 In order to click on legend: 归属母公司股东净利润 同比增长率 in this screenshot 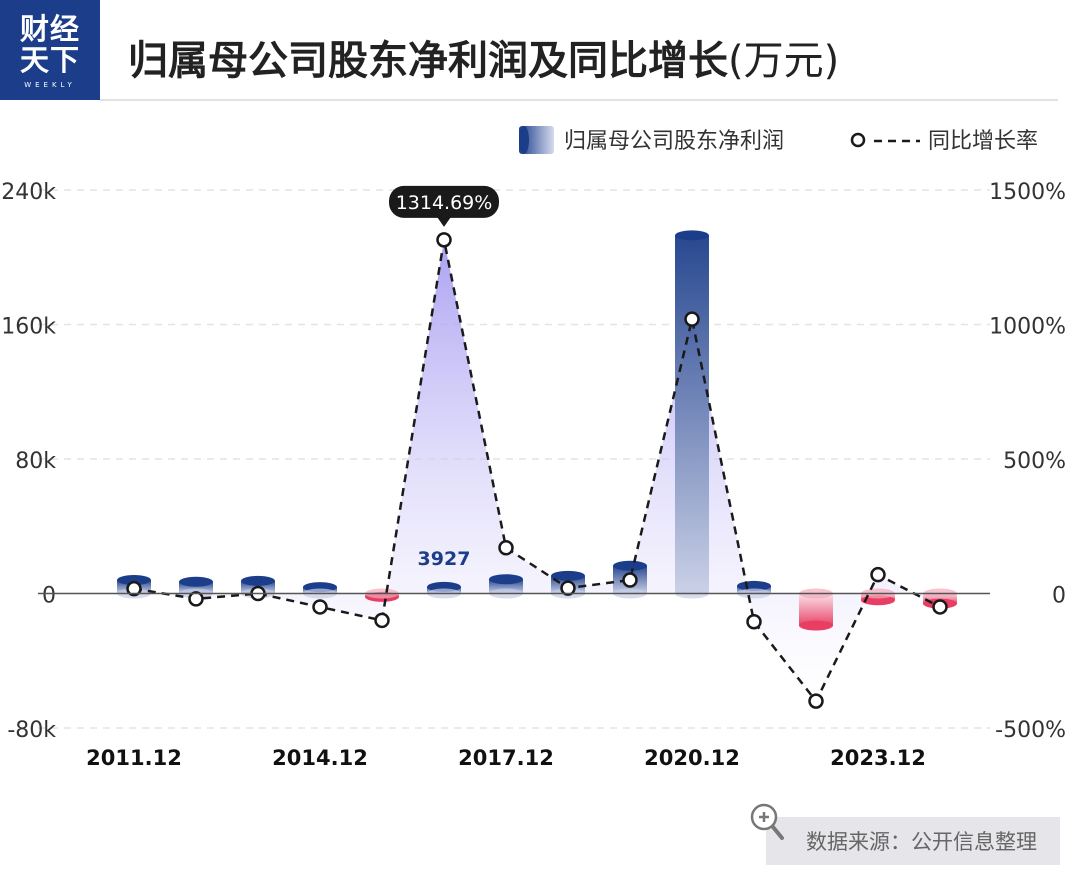, I will do `click(778, 140)`.